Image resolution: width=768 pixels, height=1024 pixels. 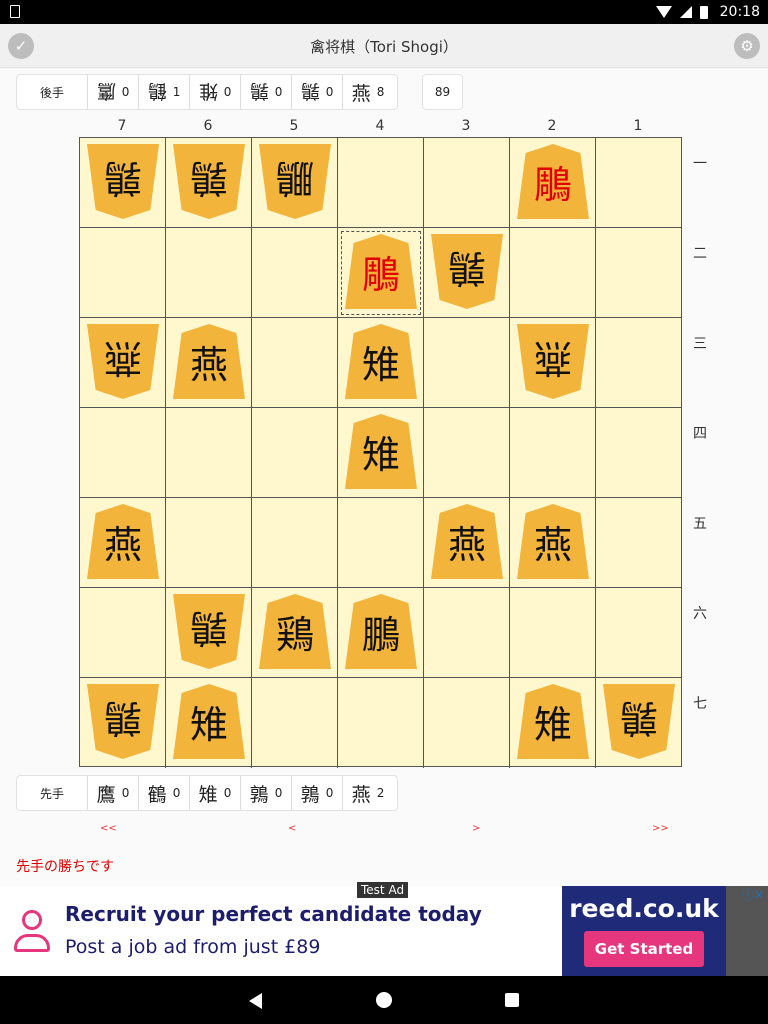 I want to click on sente-piece: 鶏, so click(x=295, y=631).